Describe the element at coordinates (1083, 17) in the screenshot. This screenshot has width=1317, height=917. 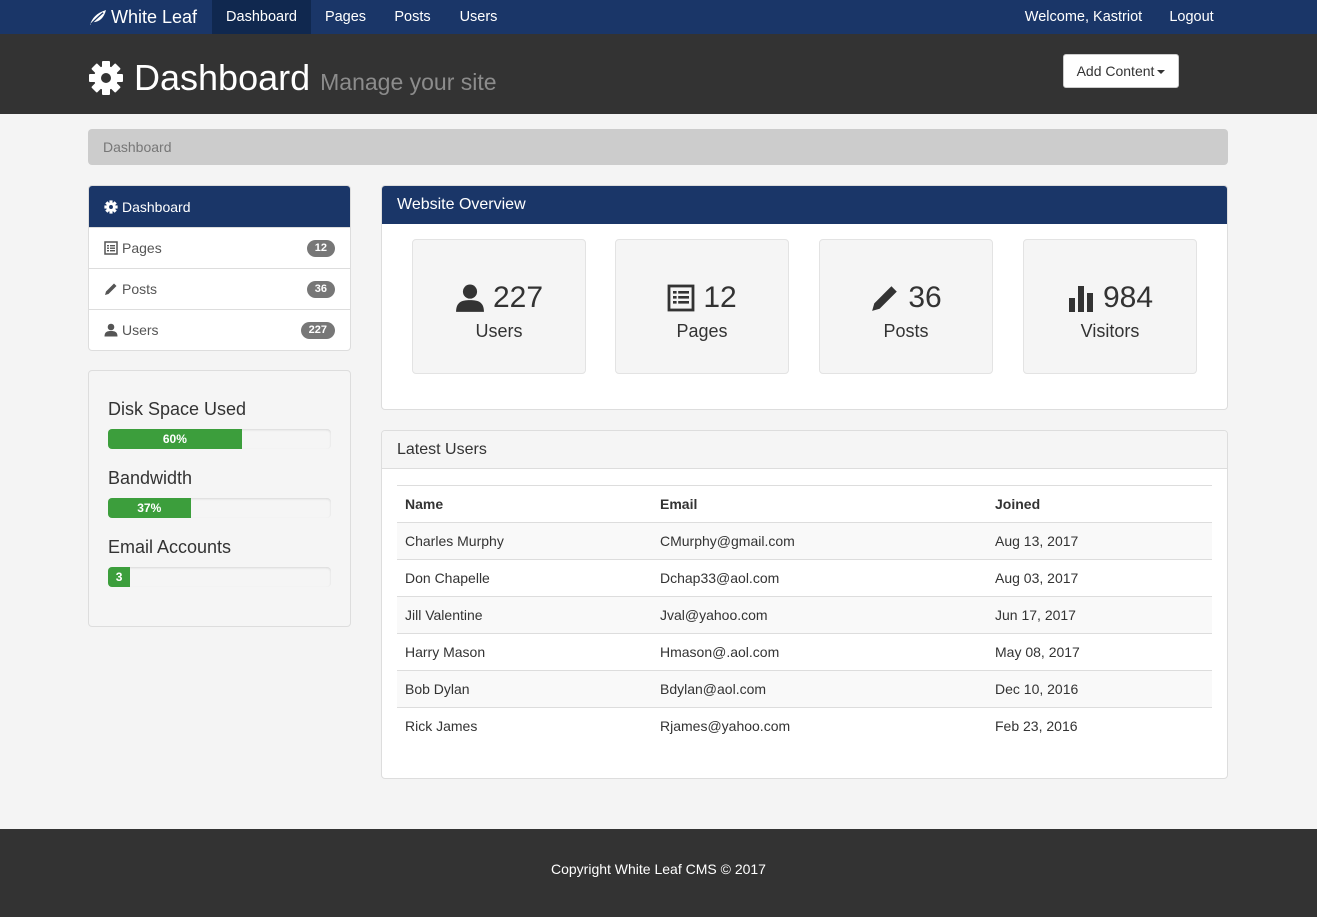
I see `welcome-user-link: Welcome, Kastriot` at that location.